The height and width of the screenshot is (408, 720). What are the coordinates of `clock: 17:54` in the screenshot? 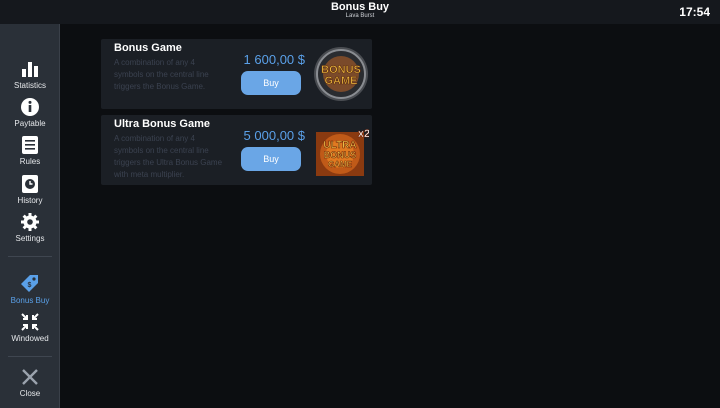 It's located at (694, 12).